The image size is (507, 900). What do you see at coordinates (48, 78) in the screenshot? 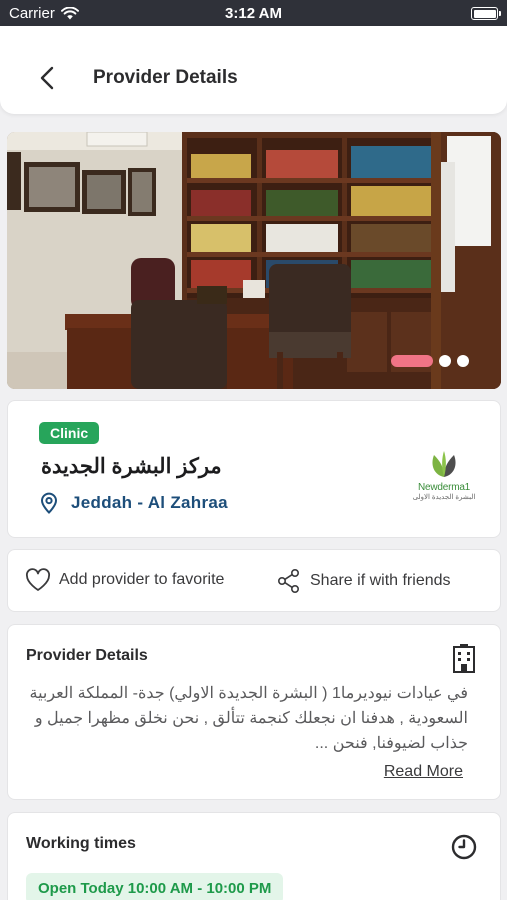
I see `back-chevron-icon` at bounding box center [48, 78].